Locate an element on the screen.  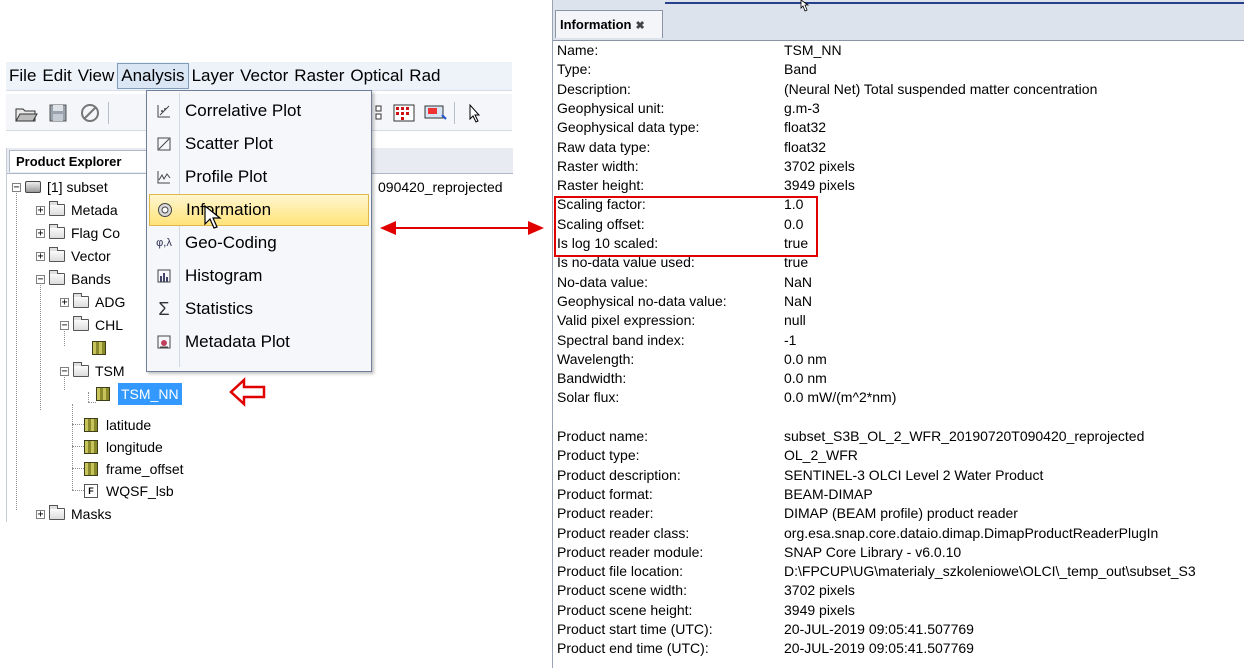
menu-item-scatter-plot: Scatter Plot is located at coordinates (259, 144).